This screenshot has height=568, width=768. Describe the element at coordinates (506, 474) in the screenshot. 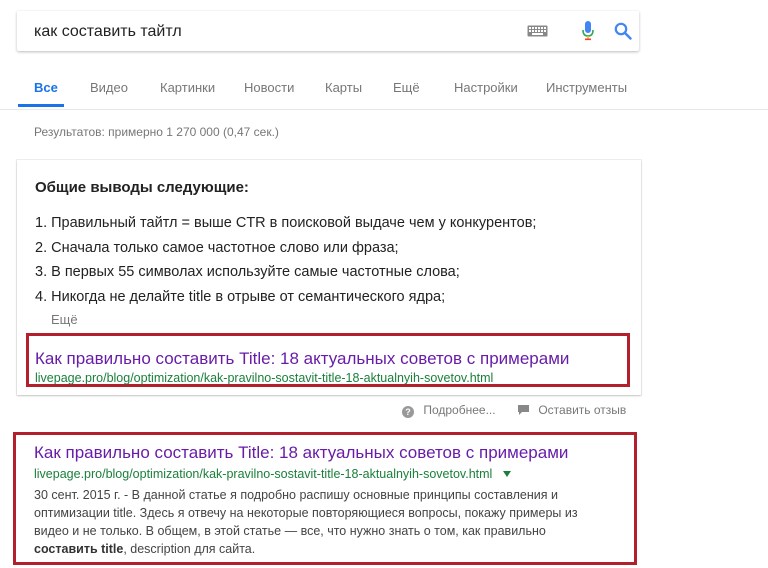

I see `caret-down-icon` at that location.